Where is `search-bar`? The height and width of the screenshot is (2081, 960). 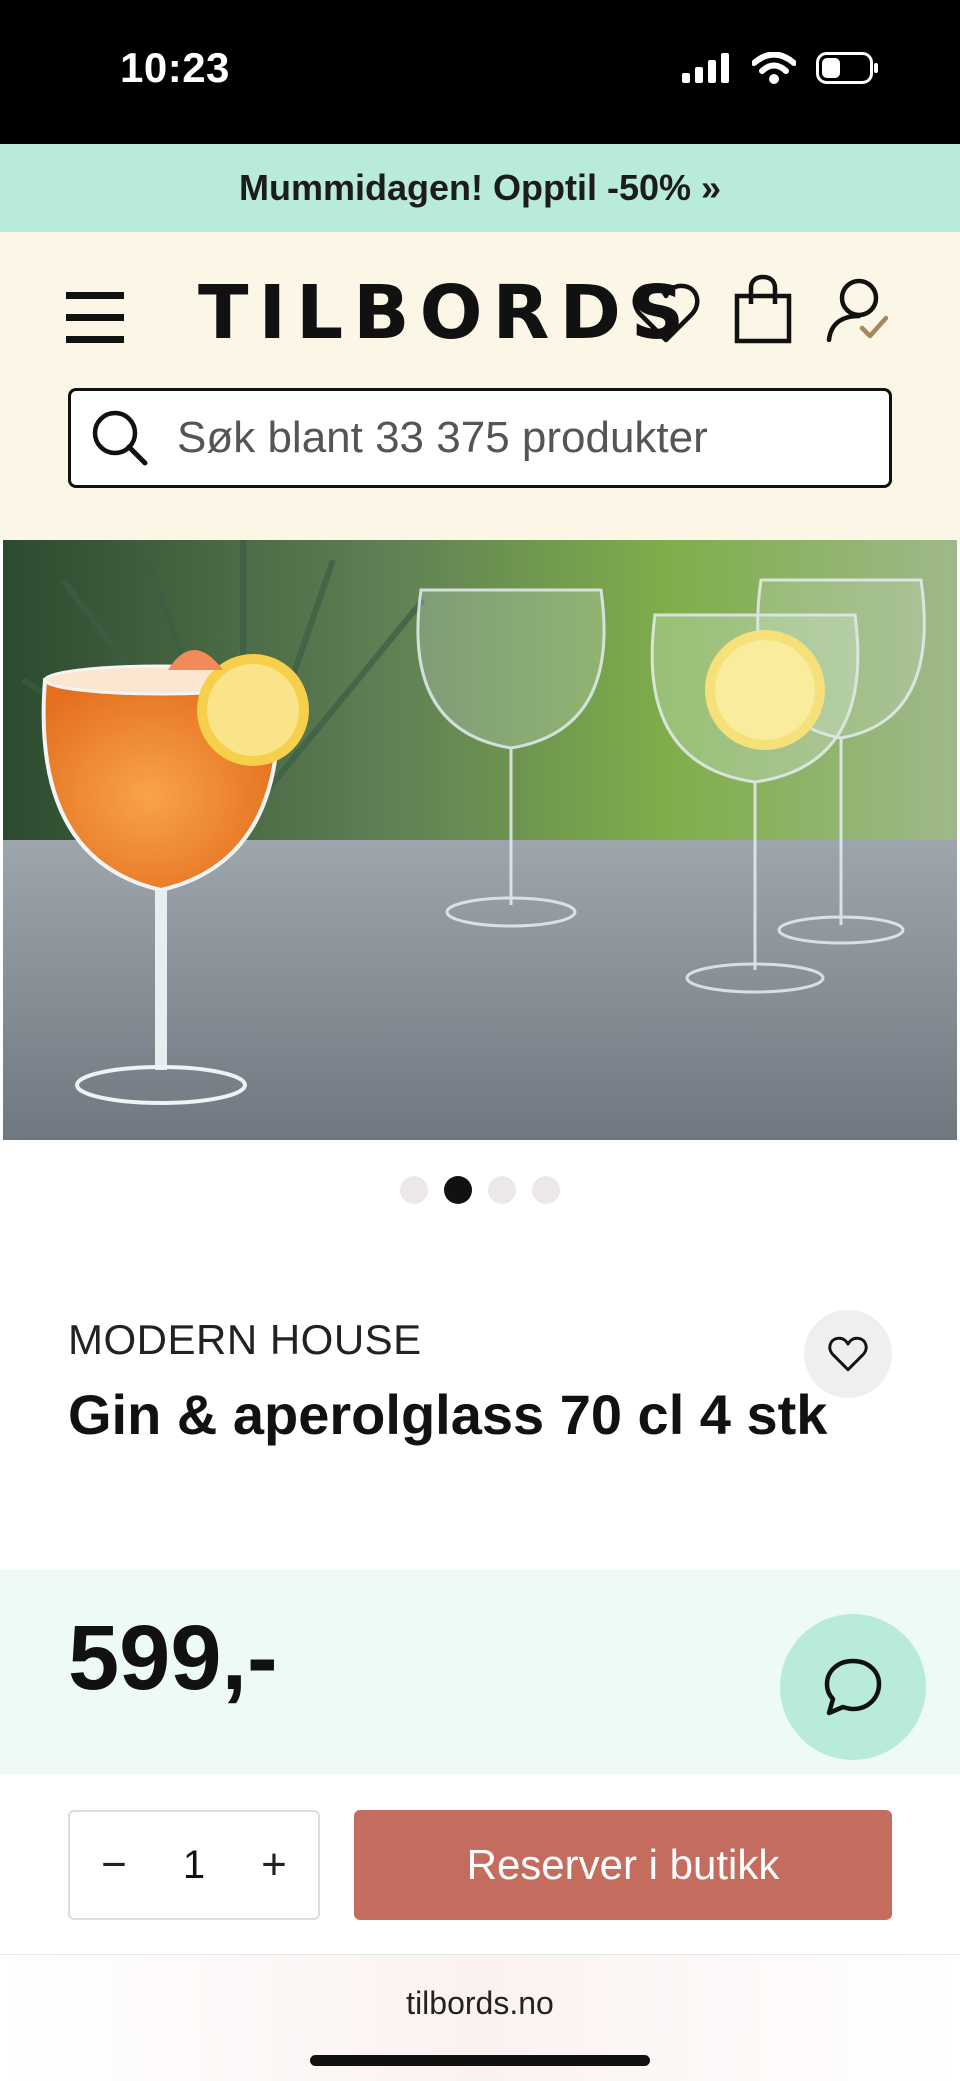 search-bar is located at coordinates (480, 438).